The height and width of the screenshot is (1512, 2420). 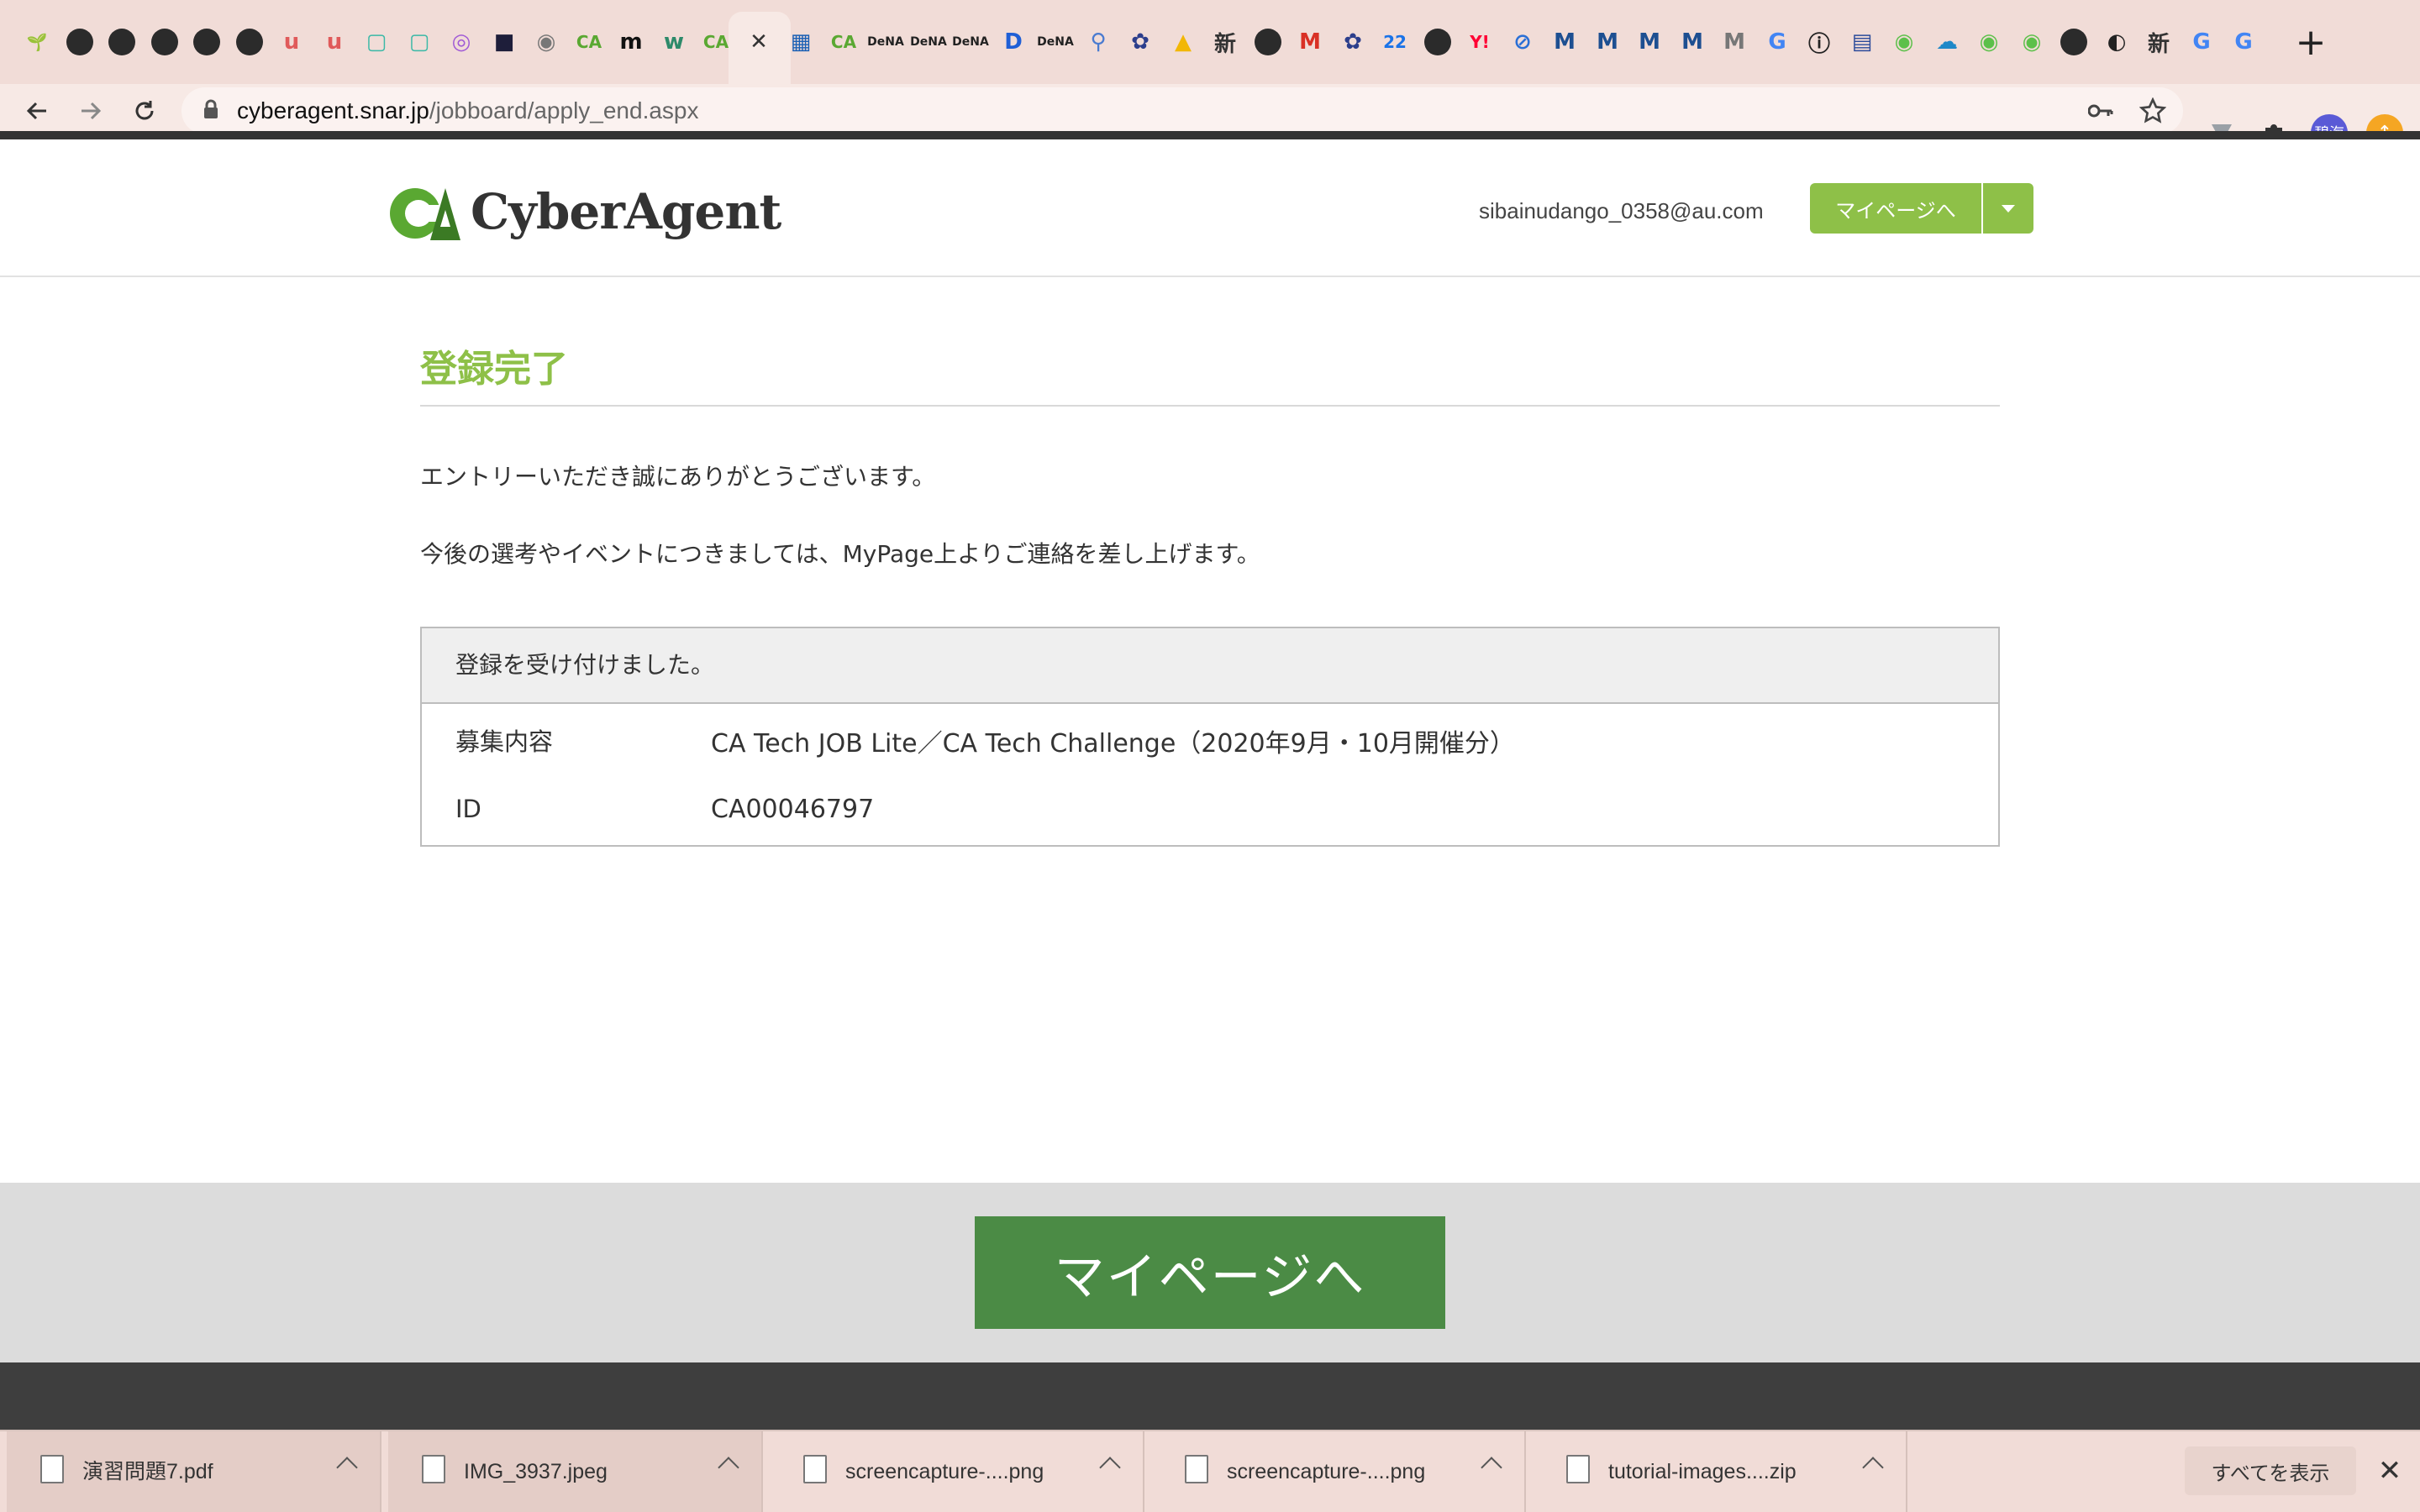 I want to click on show-all-downloads-button: すべてを表示, so click(x=2270, y=1470).